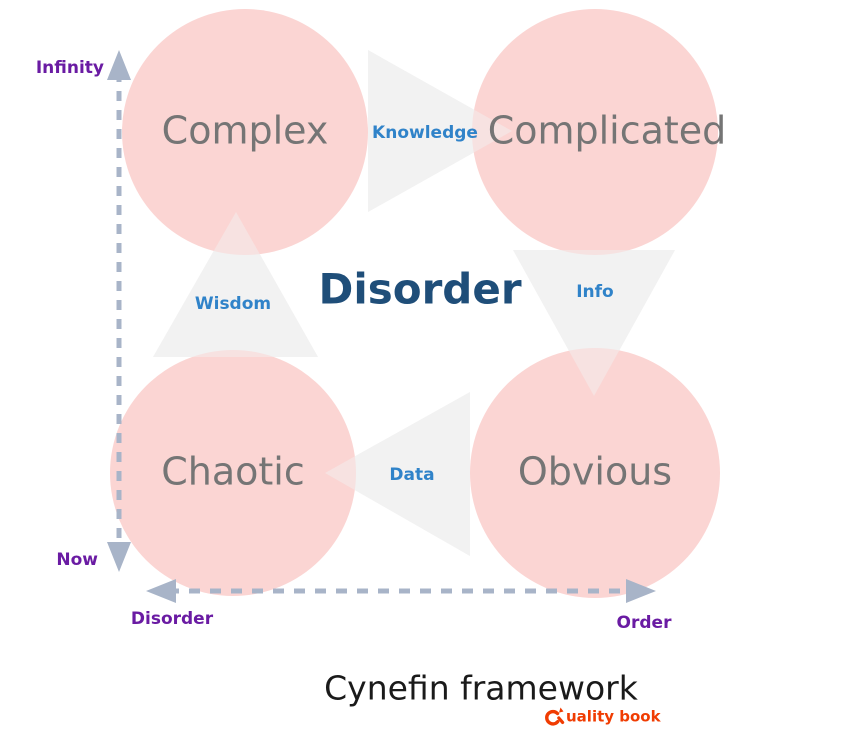 This screenshot has height=732, width=866. I want to click on obvious-label: Obvious, so click(595, 472).